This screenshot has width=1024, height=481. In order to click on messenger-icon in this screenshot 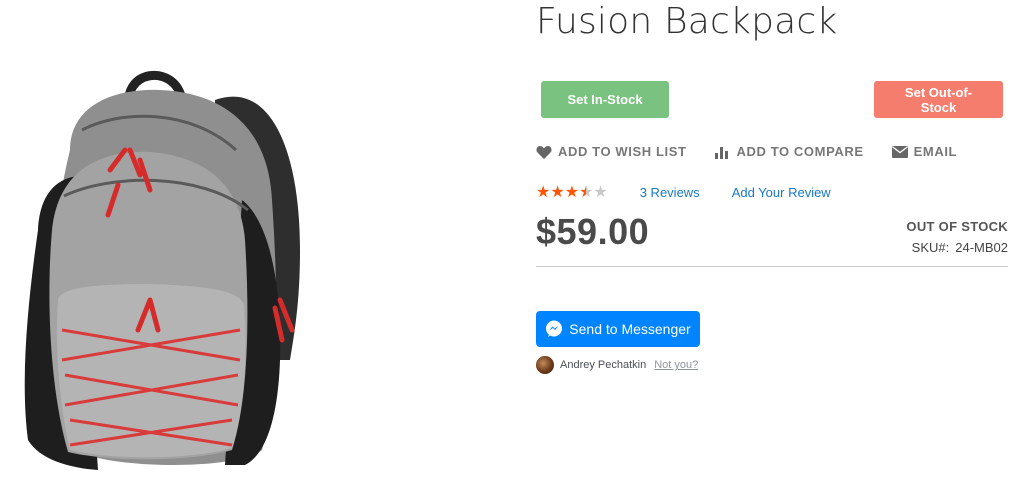, I will do `click(554, 328)`.